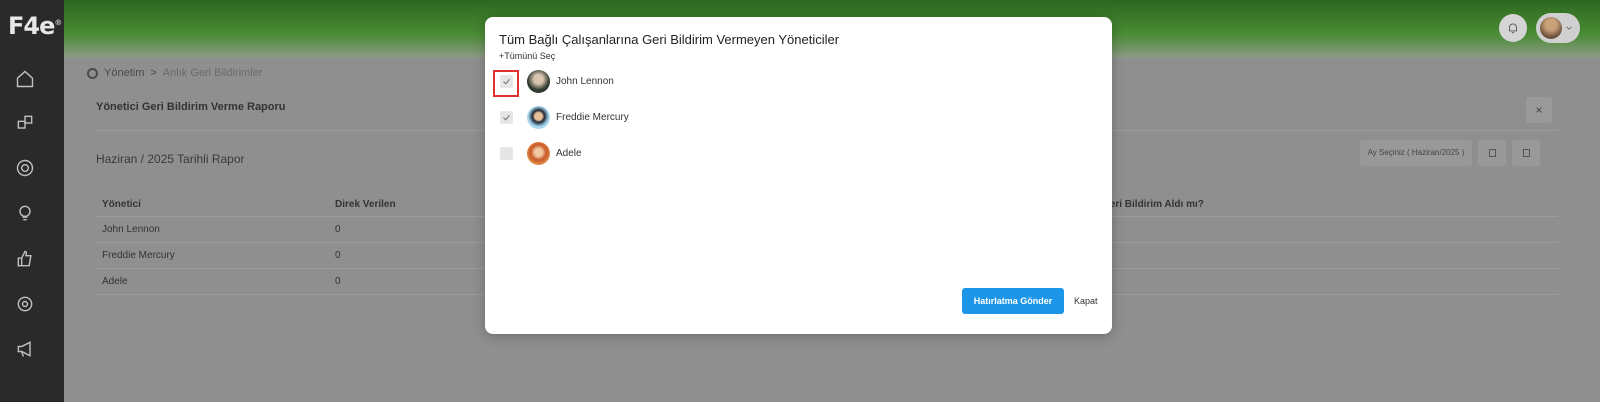 The image size is (1600, 402). Describe the element at coordinates (191, 107) in the screenshot. I see `report-title: Yönetici Geri Bildirim Verme Raporu` at that location.